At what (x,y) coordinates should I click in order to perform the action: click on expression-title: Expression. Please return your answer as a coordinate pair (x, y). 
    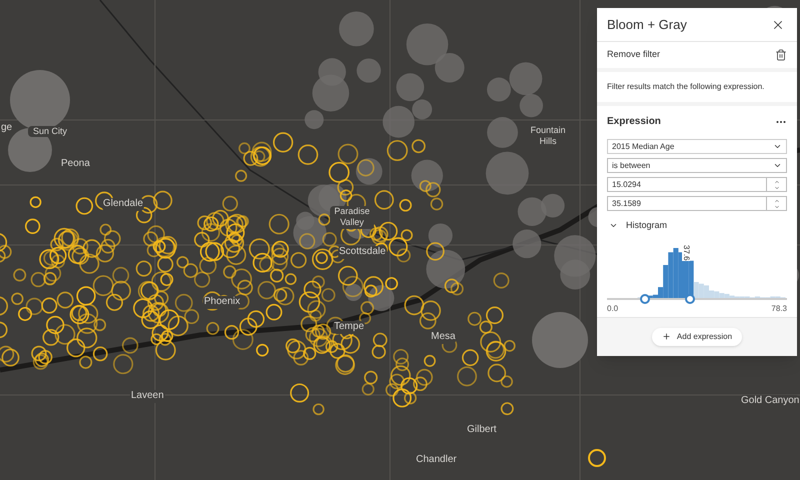
    Looking at the image, I should click on (634, 122).